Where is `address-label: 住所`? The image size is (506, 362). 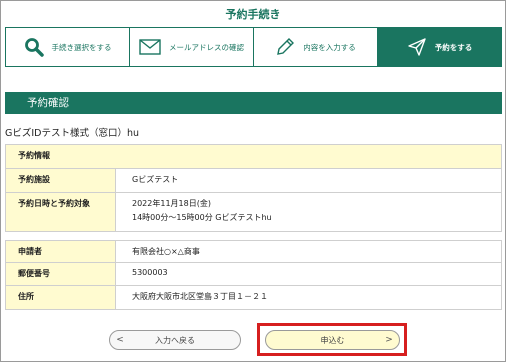 address-label: 住所 is located at coordinates (60, 297).